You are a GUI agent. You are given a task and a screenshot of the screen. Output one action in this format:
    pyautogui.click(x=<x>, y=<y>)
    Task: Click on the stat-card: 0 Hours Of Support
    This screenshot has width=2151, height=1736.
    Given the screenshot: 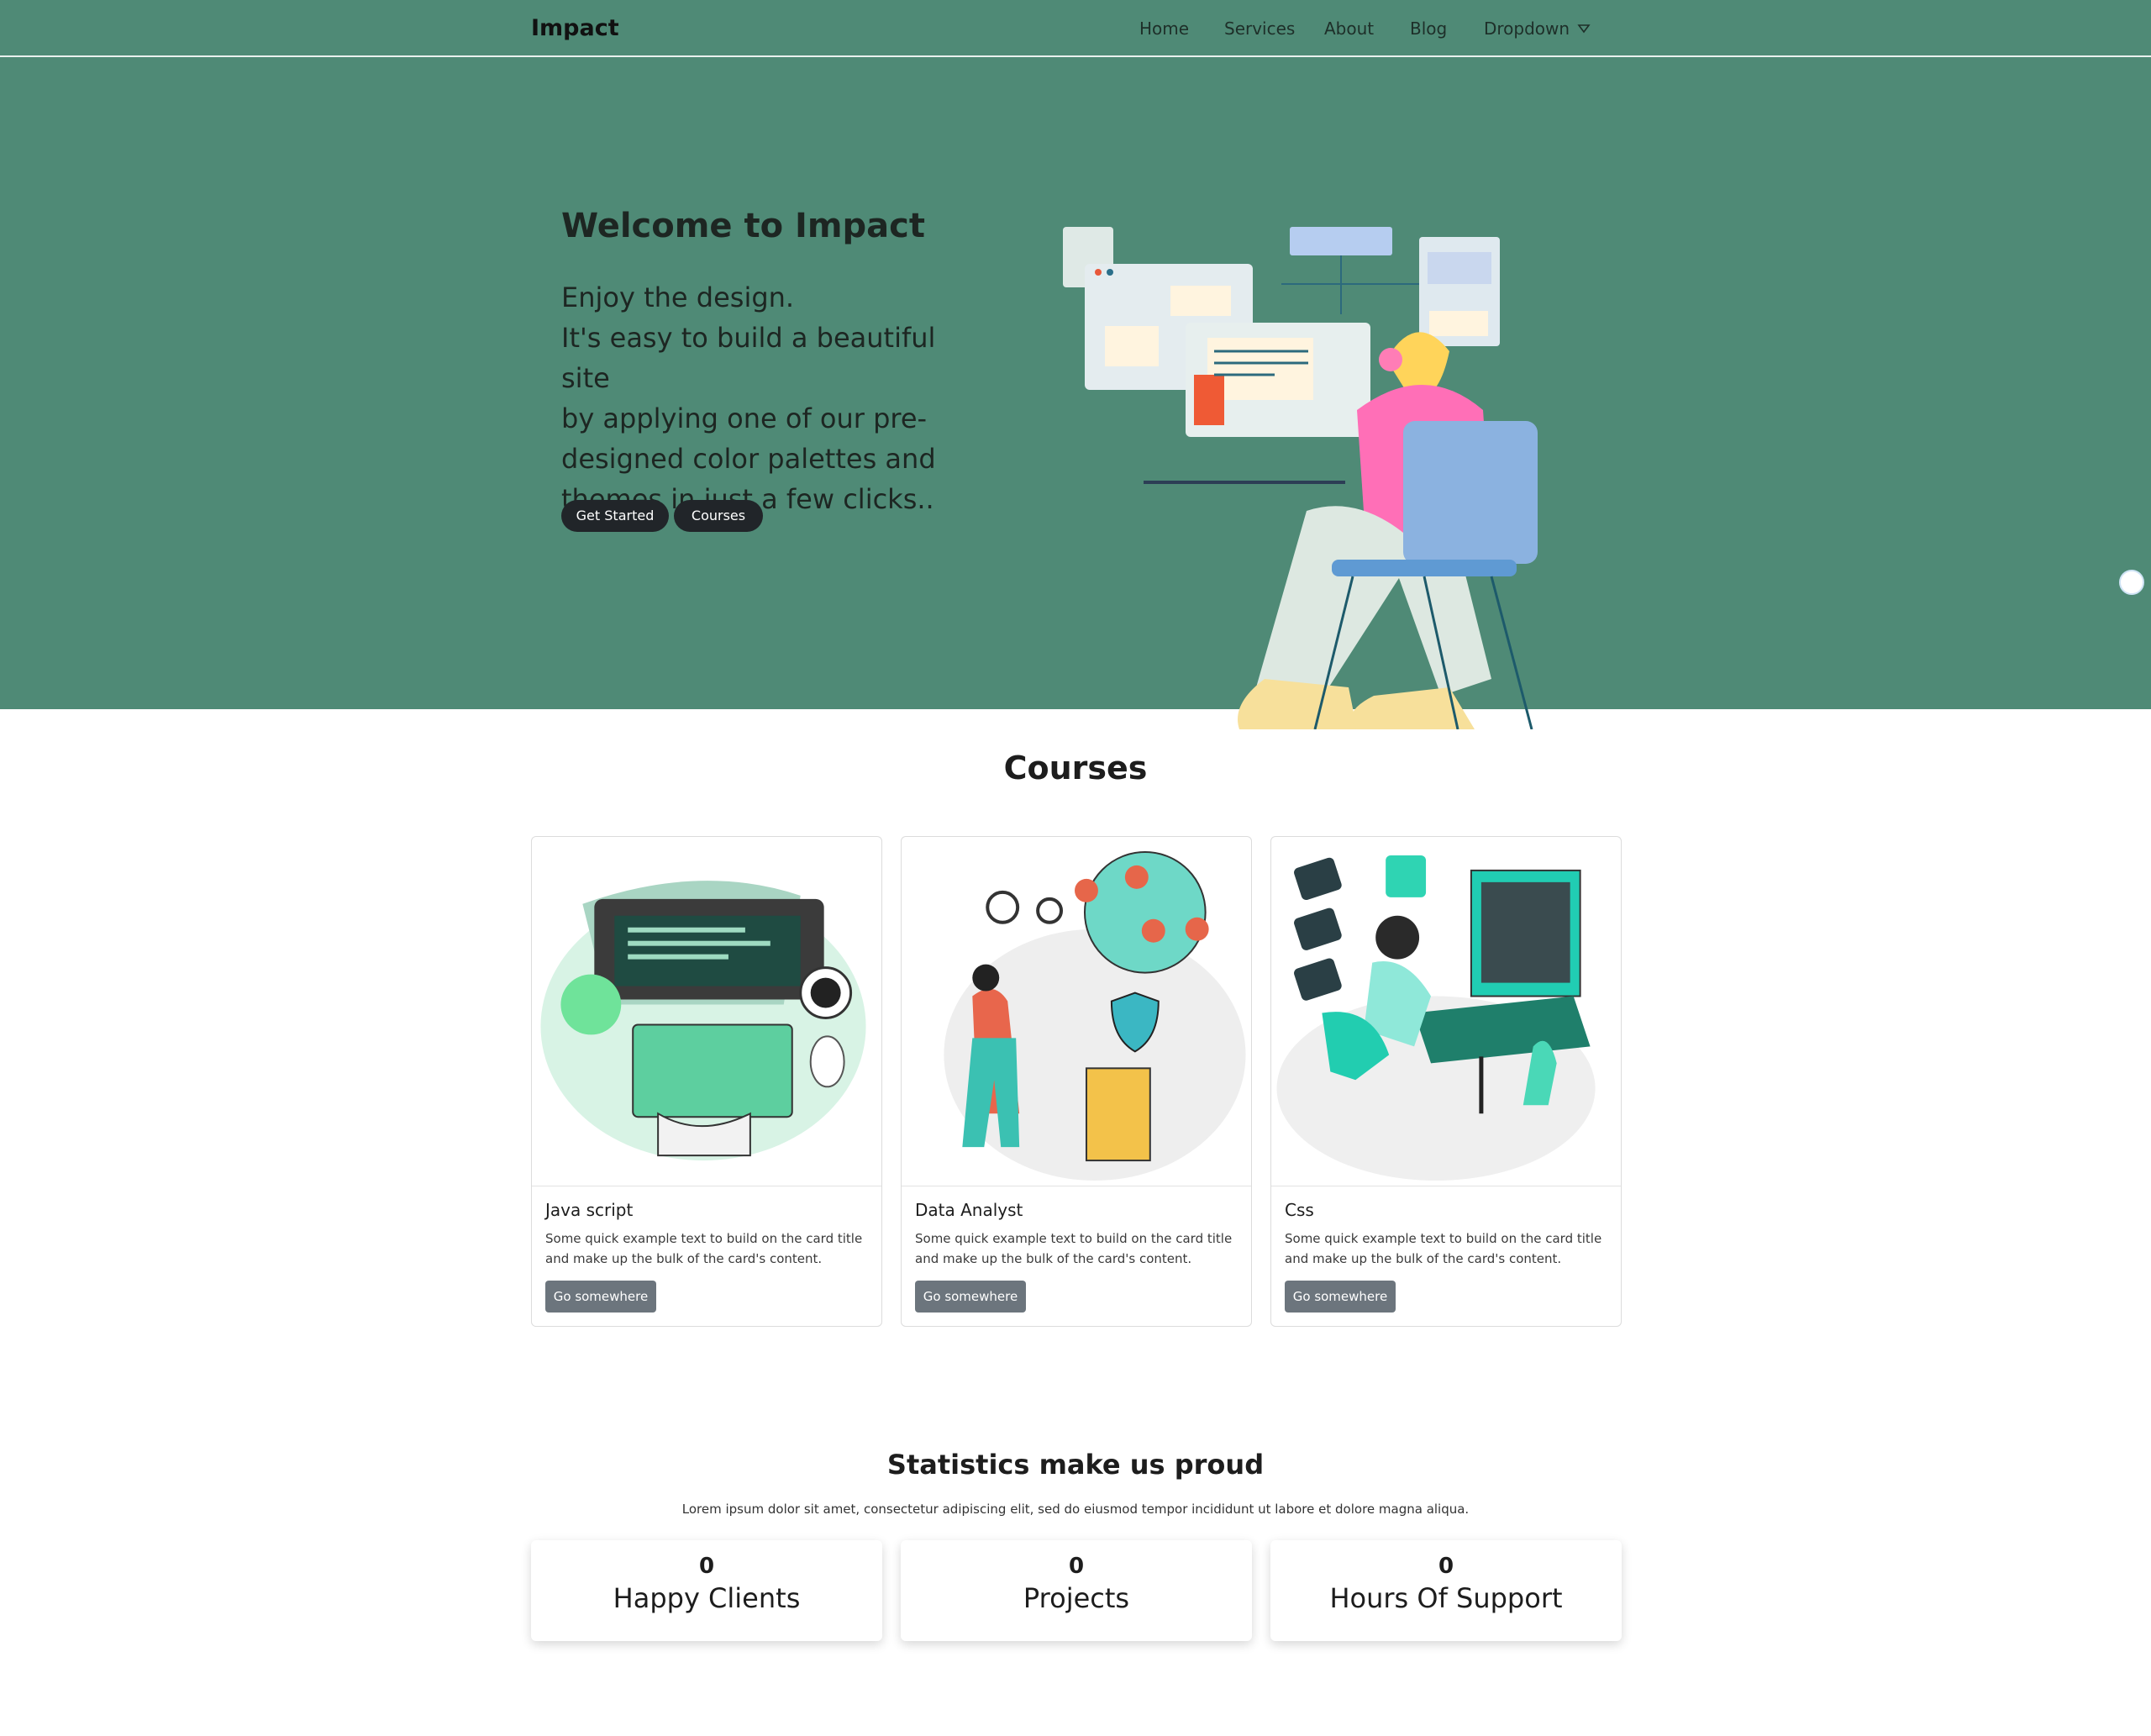 What is the action you would take?
    pyautogui.click(x=1446, y=1590)
    